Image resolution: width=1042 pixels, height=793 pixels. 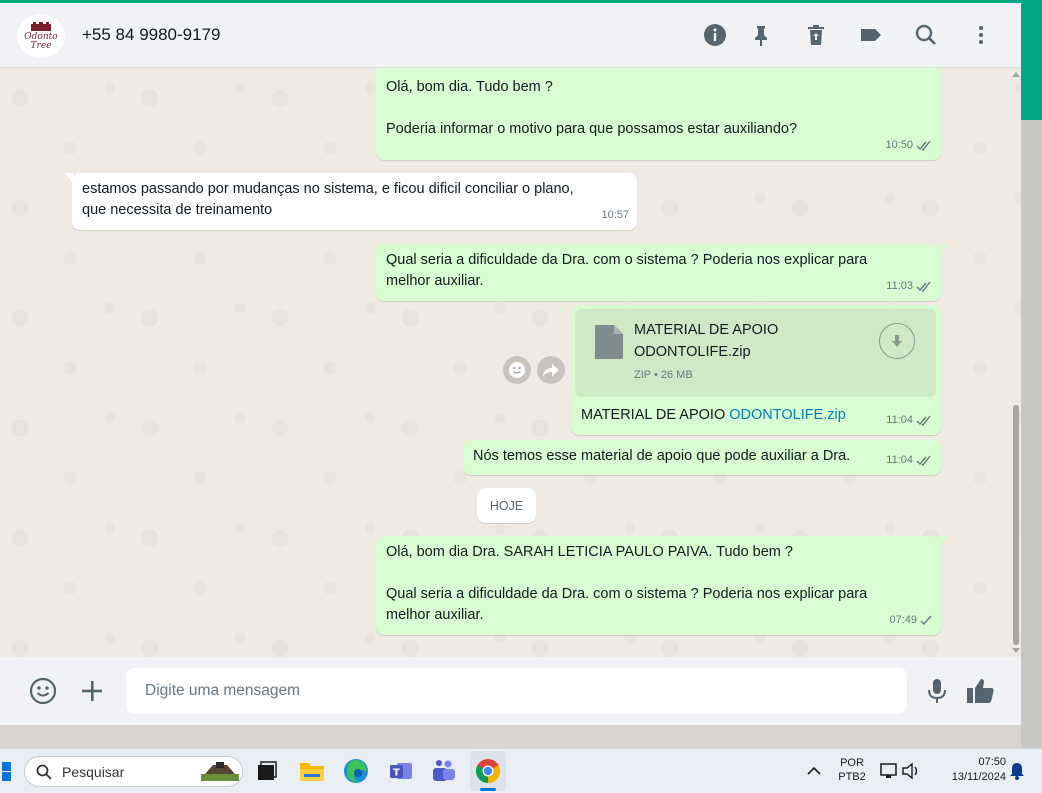 What do you see at coordinates (401, 771) in the screenshot?
I see `teams-classic-icon: T` at bounding box center [401, 771].